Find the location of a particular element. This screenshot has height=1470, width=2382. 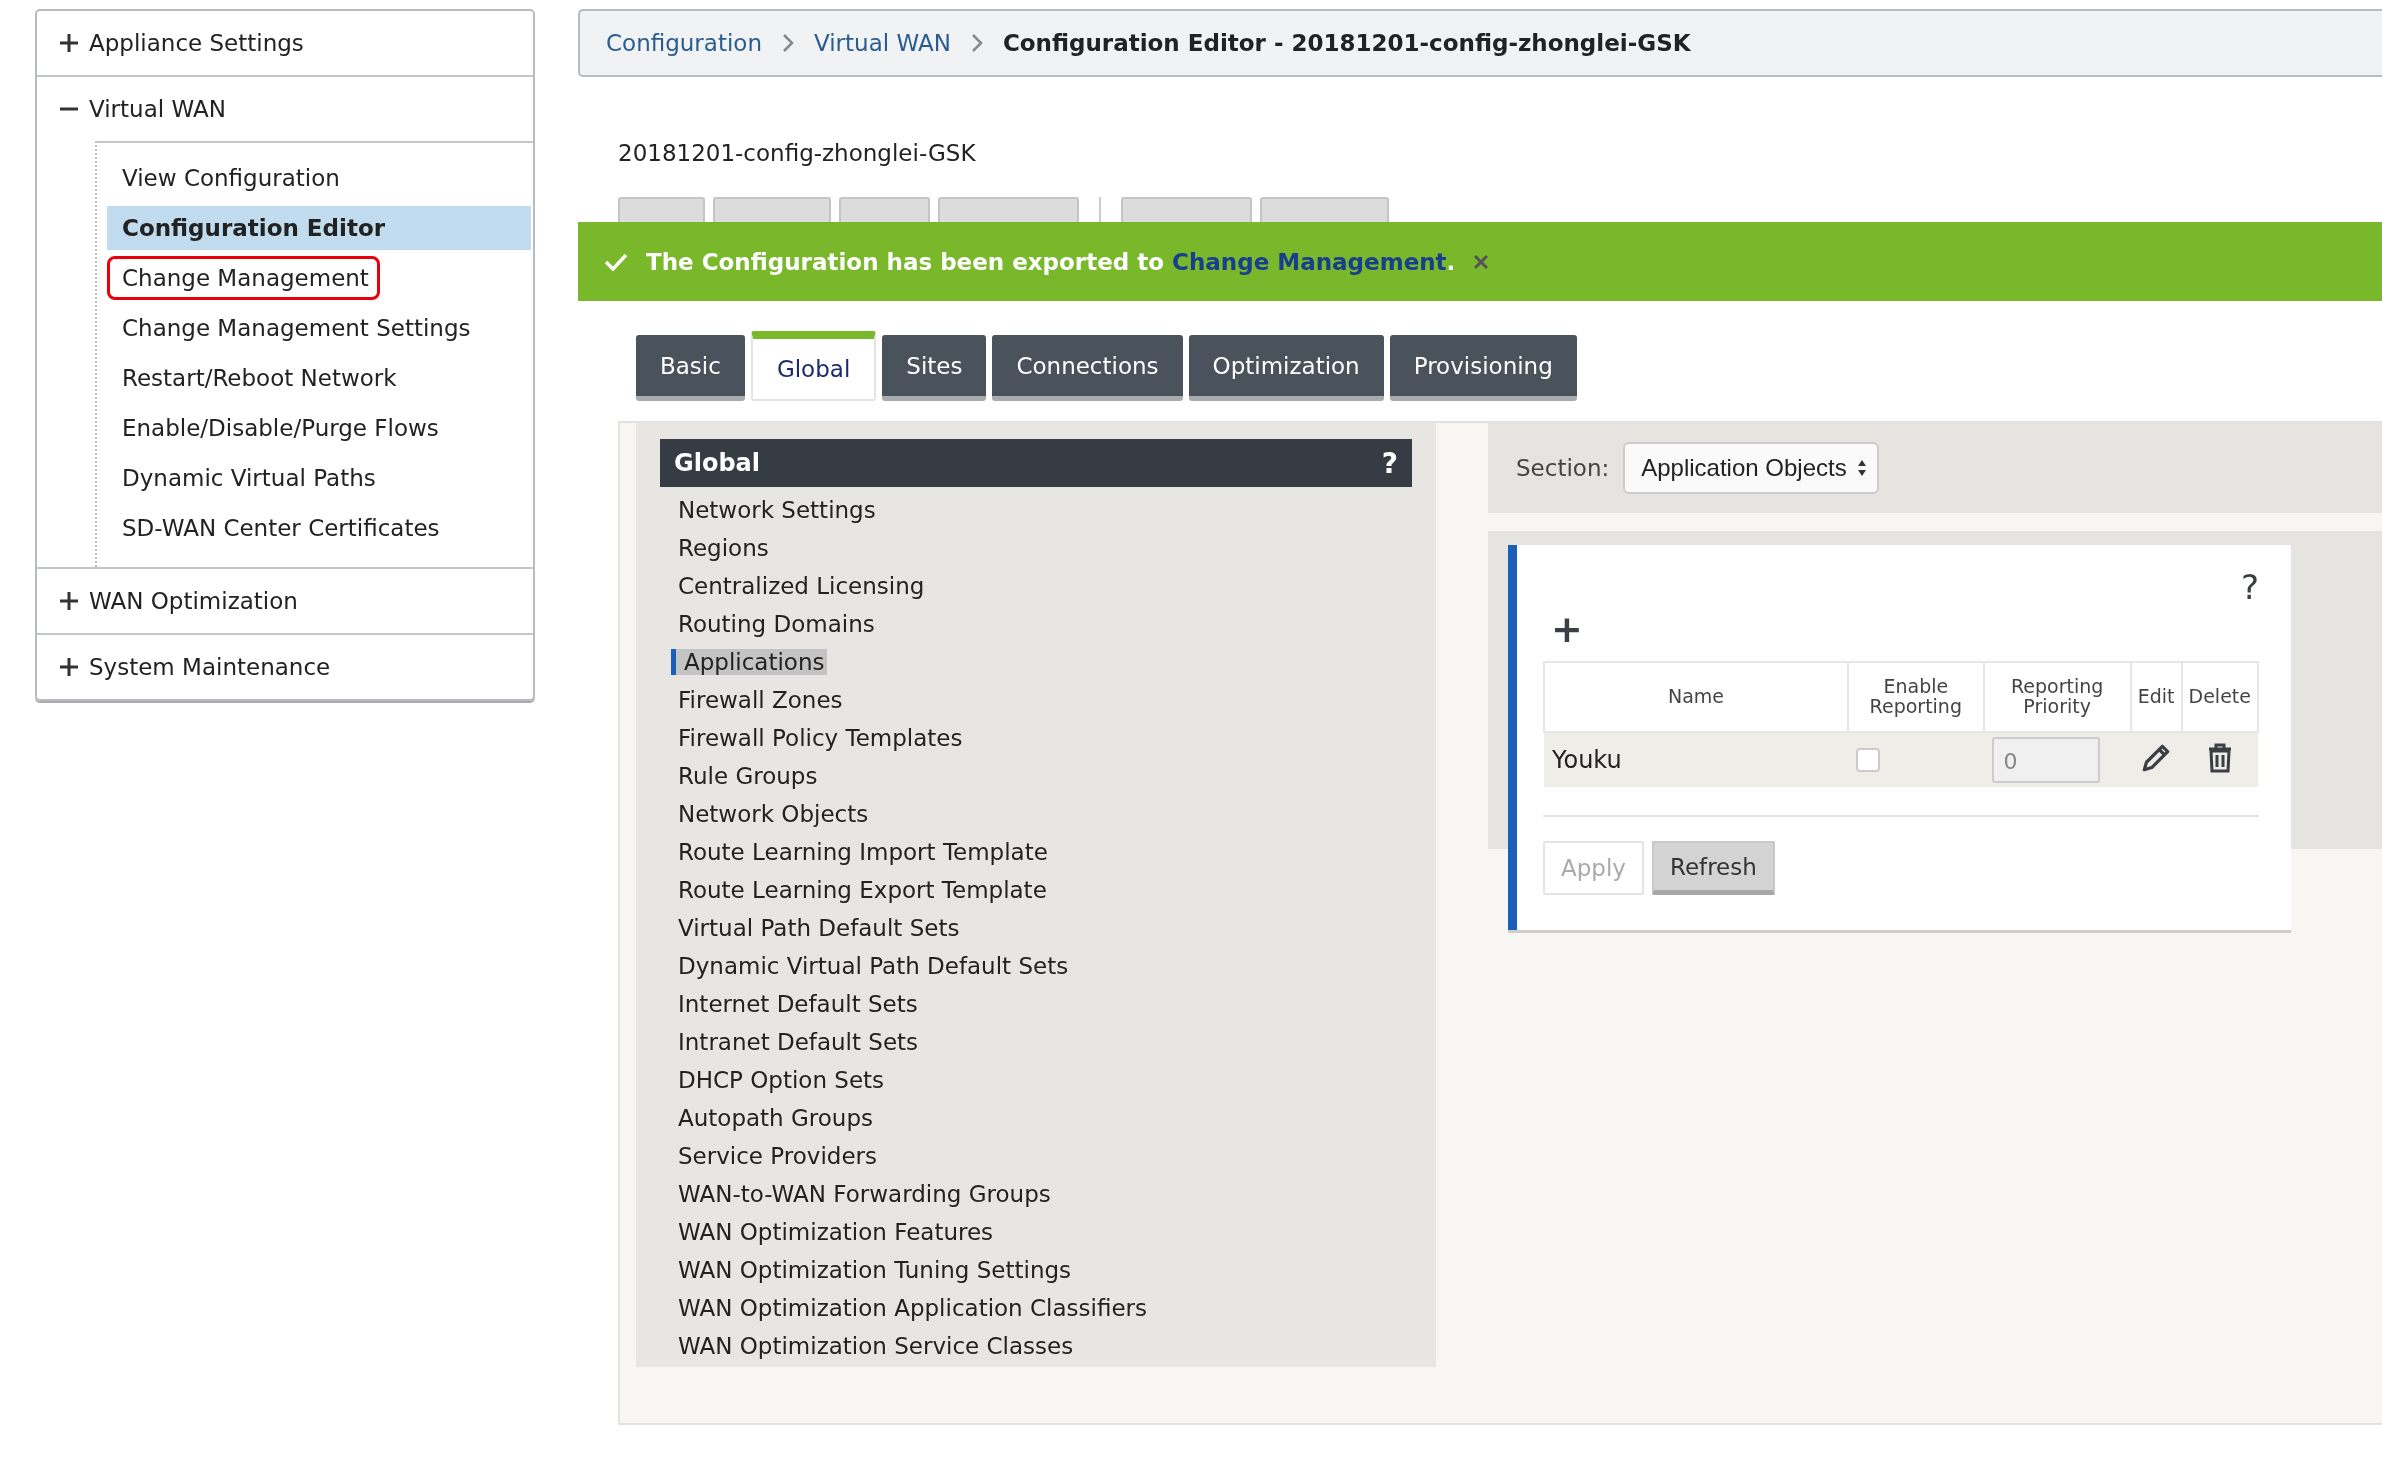

list-item: WAN-to-WAN Forwarding Groups is located at coordinates (864, 1194).